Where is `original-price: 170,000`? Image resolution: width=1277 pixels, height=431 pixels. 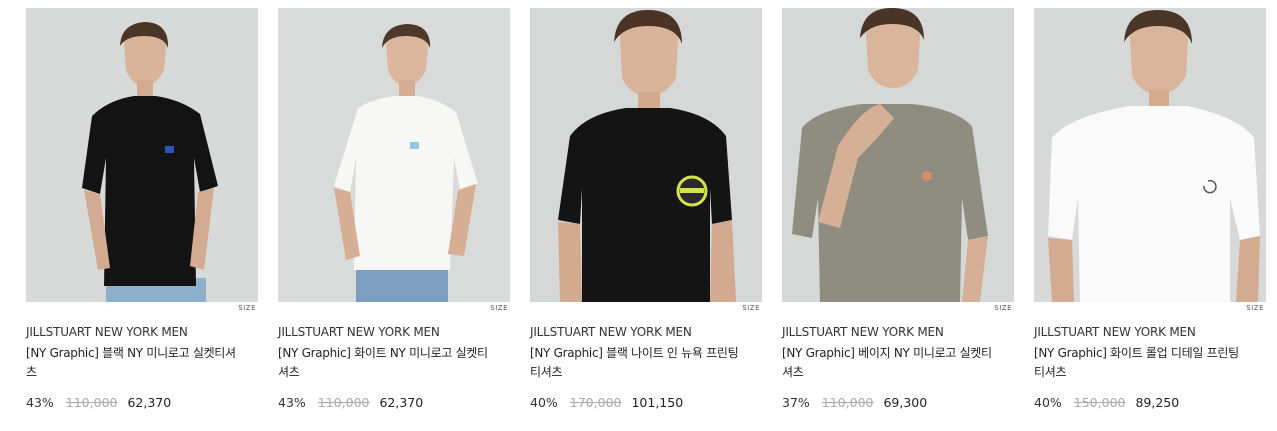
original-price: 170,000 is located at coordinates (595, 402).